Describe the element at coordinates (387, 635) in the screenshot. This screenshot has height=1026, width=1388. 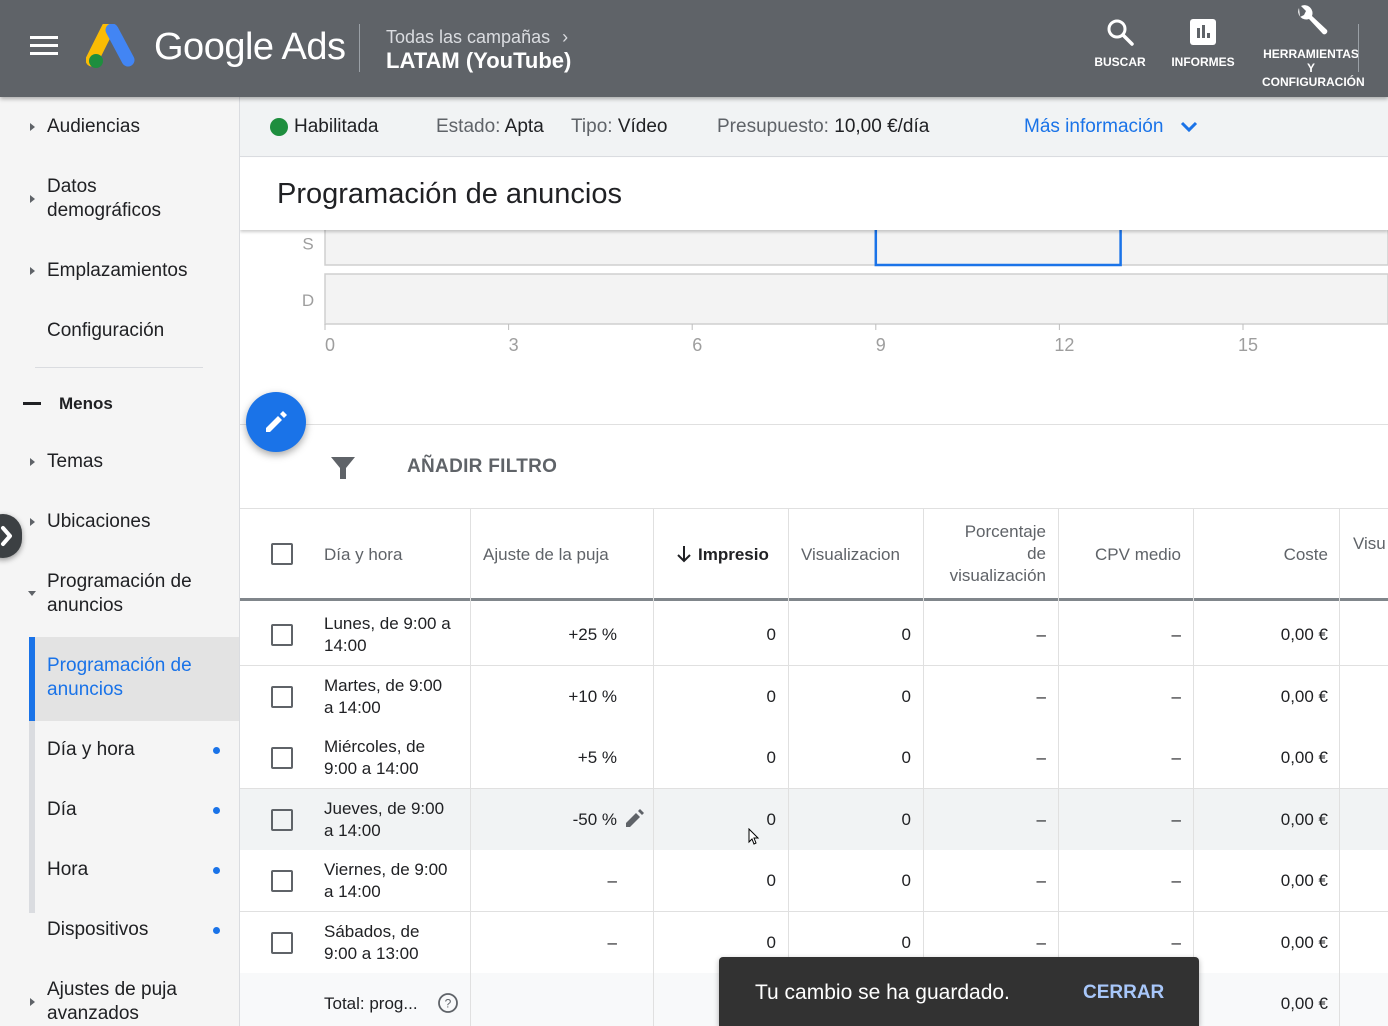
I see `cell-day-hour: Lunes, de 9:00 a 14:00` at that location.